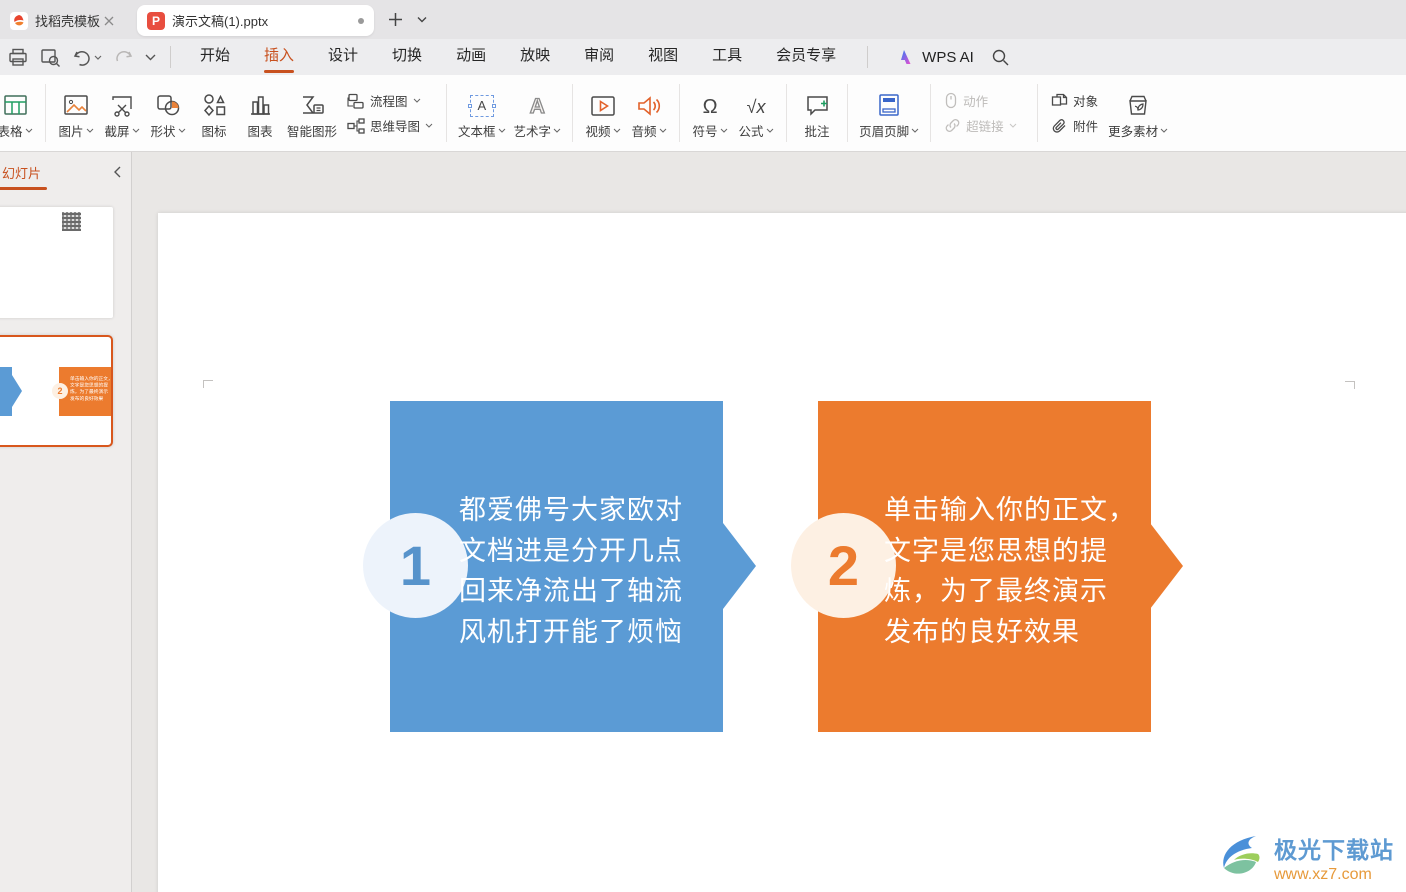 The width and height of the screenshot is (1406, 892). Describe the element at coordinates (1086, 102) in the screenshot. I see `object-label: 对象` at that location.